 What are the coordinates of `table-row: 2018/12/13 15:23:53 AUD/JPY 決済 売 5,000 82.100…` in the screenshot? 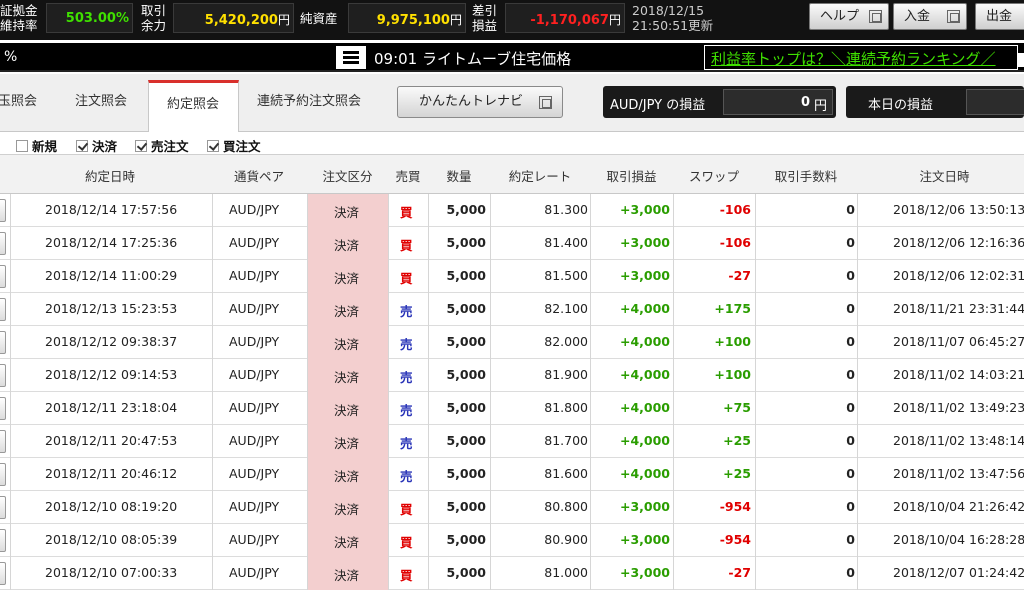 It's located at (512, 309).